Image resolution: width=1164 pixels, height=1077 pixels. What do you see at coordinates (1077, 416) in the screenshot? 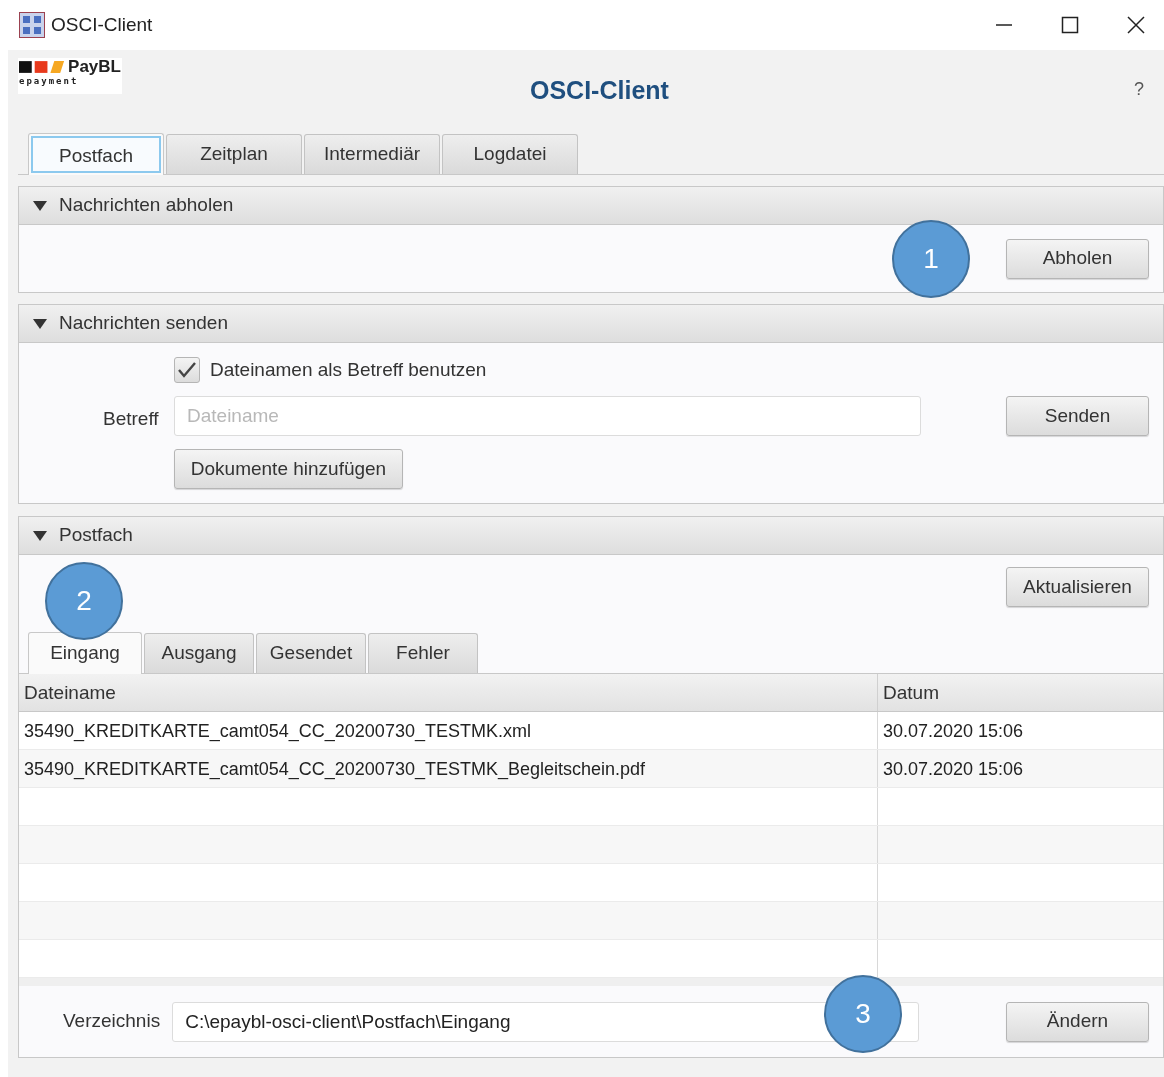
I see `send-button: Senden` at bounding box center [1077, 416].